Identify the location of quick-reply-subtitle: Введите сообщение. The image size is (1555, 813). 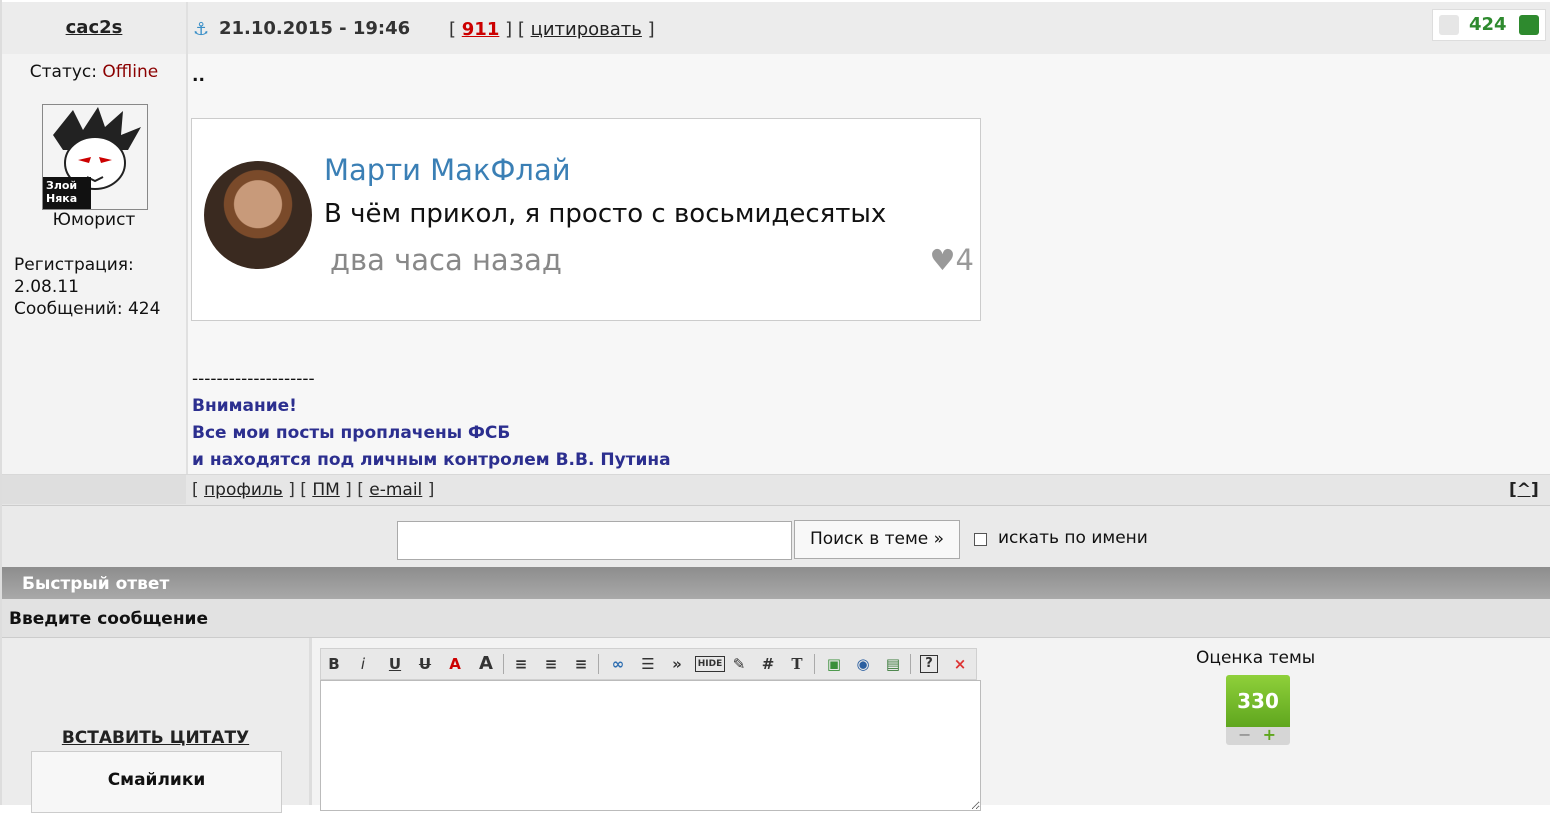
(109, 619).